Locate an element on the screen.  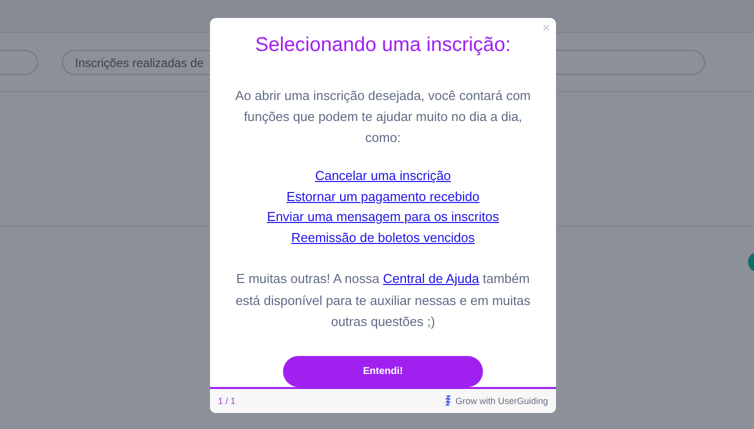
modal-title: Selecionando uma inscrição: is located at coordinates (383, 45).